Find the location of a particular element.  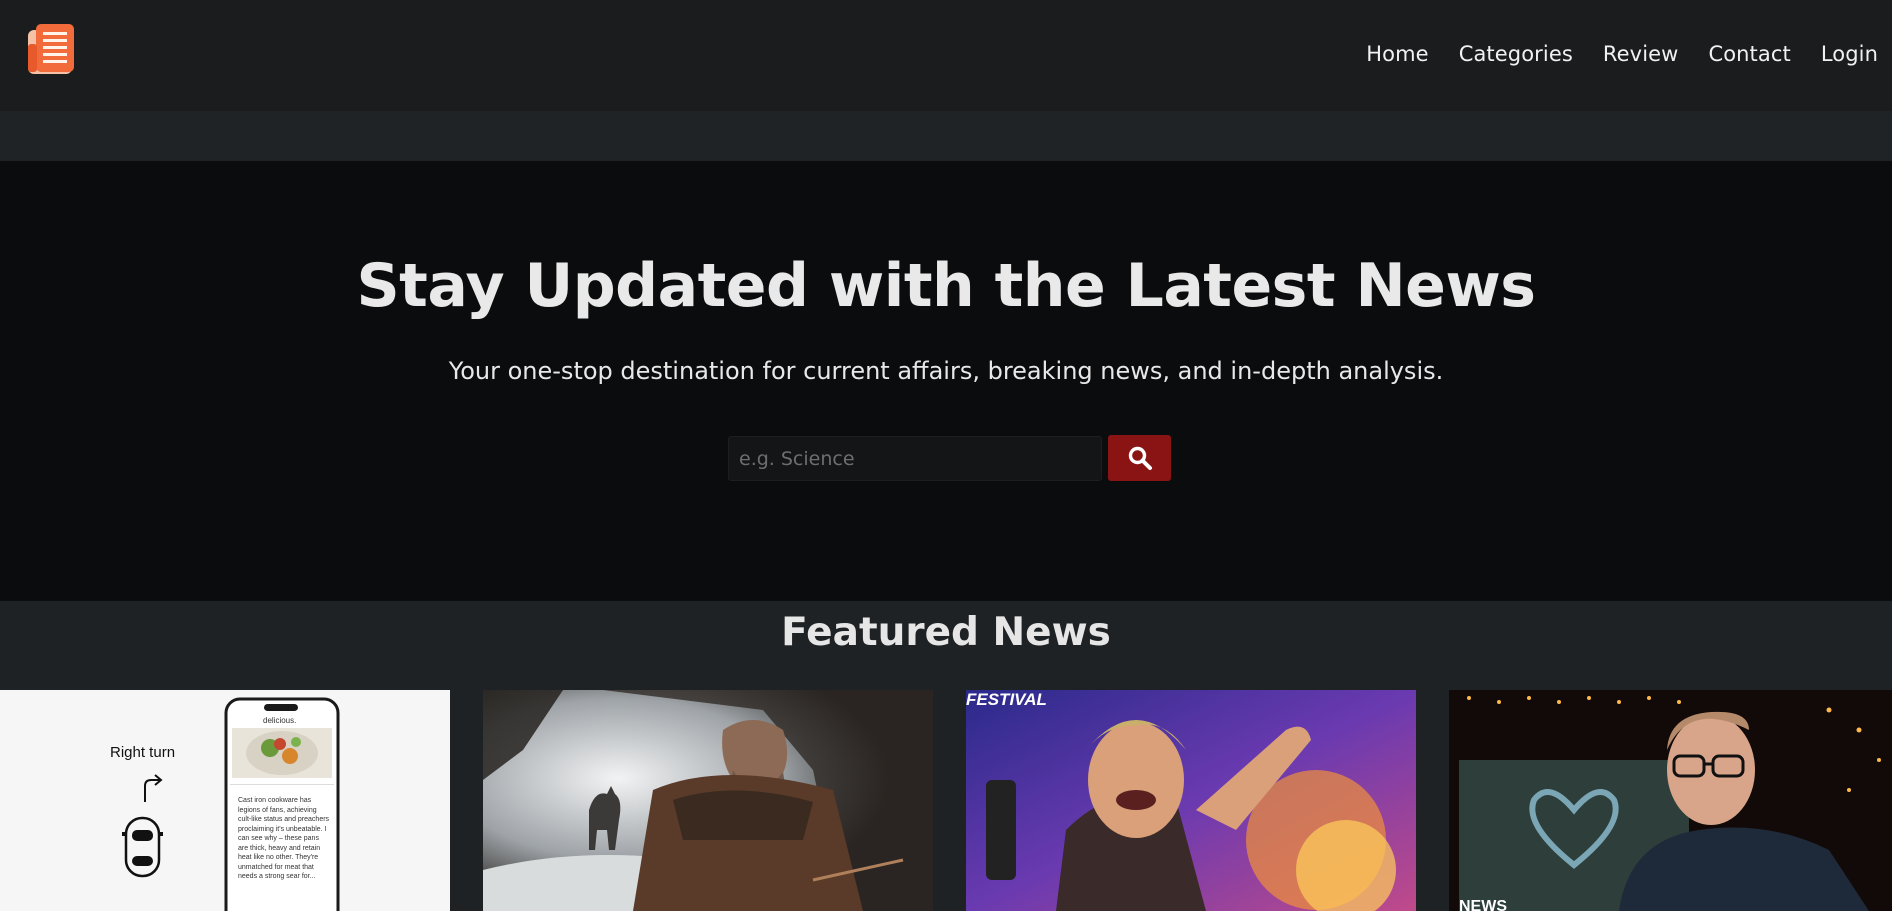

newspaper-logo-icon is located at coordinates (52, 50).